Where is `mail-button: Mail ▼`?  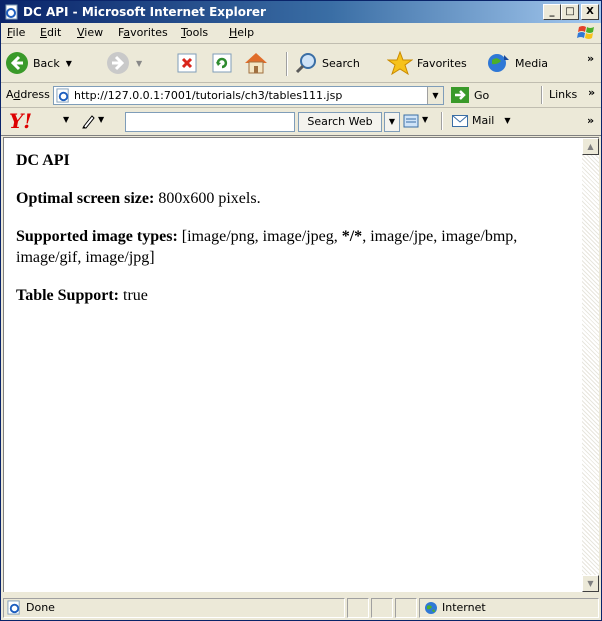 mail-button: Mail ▼ is located at coordinates (481, 120).